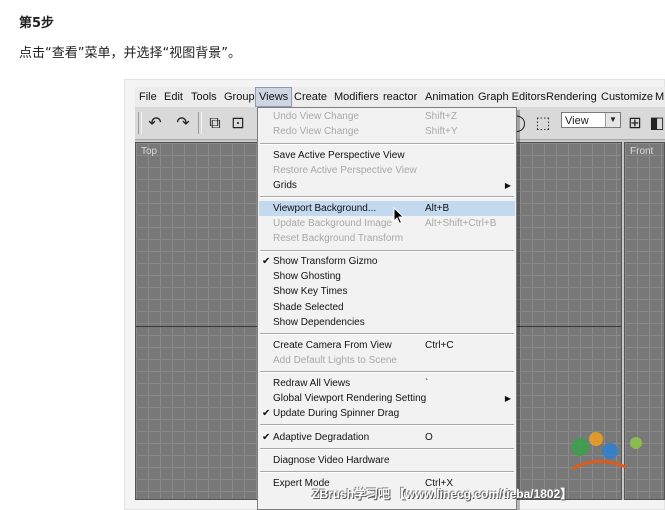 This screenshot has height=510, width=665. Describe the element at coordinates (658, 97) in the screenshot. I see `menu-maxscript: M` at that location.